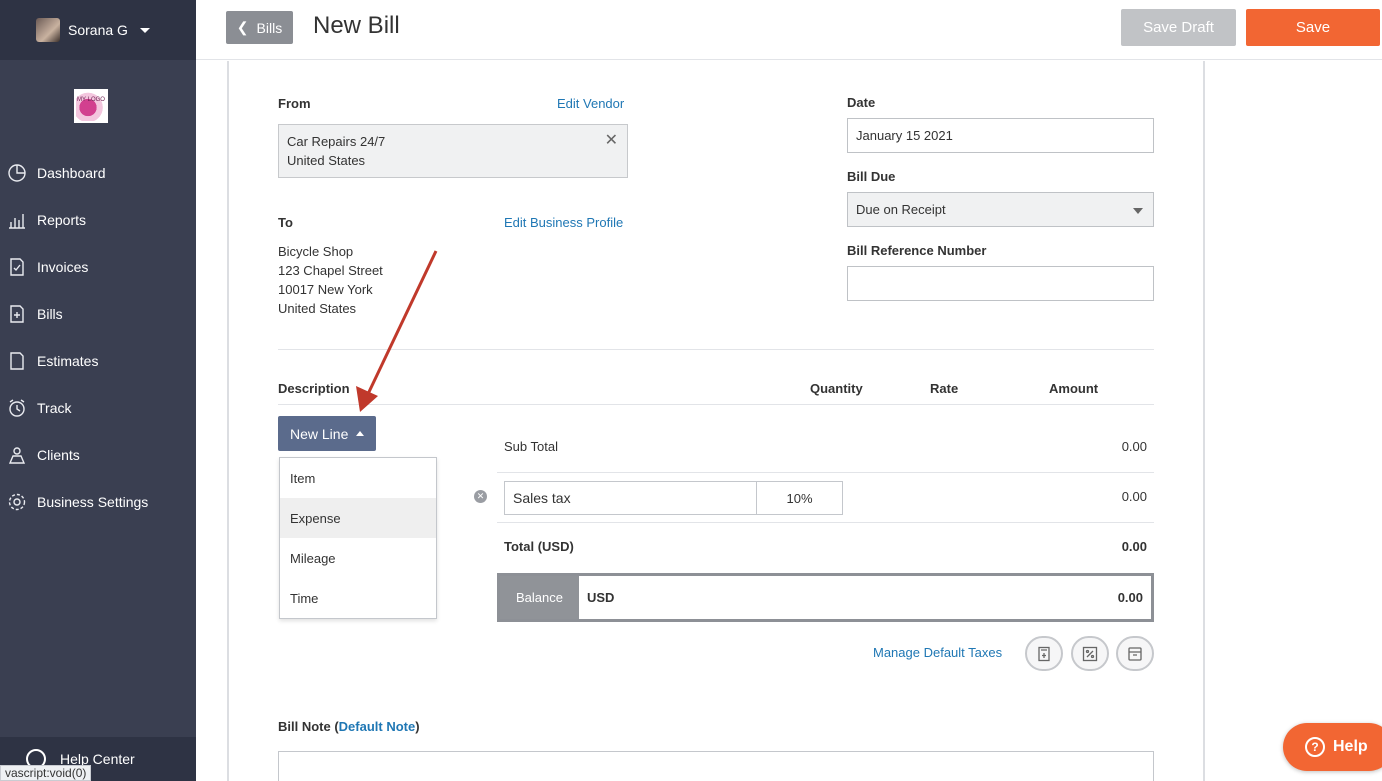 This screenshot has height=781, width=1382. I want to click on help-button: ? Help, so click(1332, 747).